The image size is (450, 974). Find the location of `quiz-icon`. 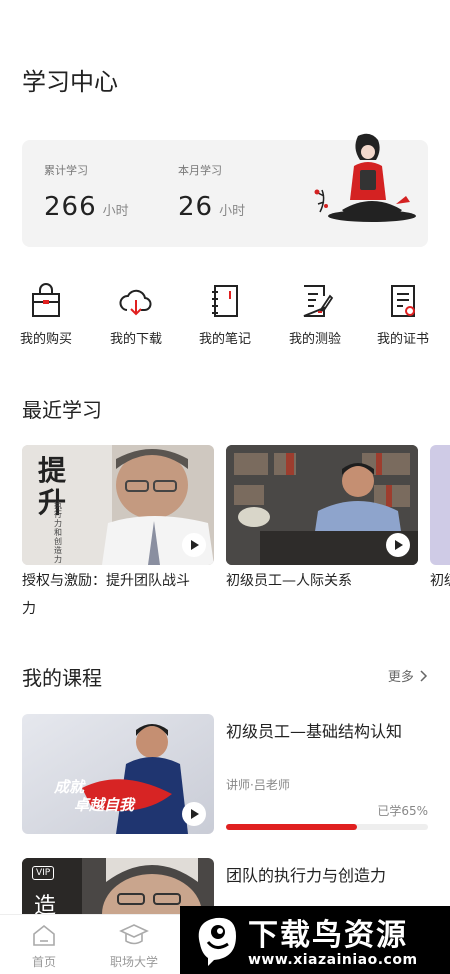

quiz-icon is located at coordinates (318, 301).